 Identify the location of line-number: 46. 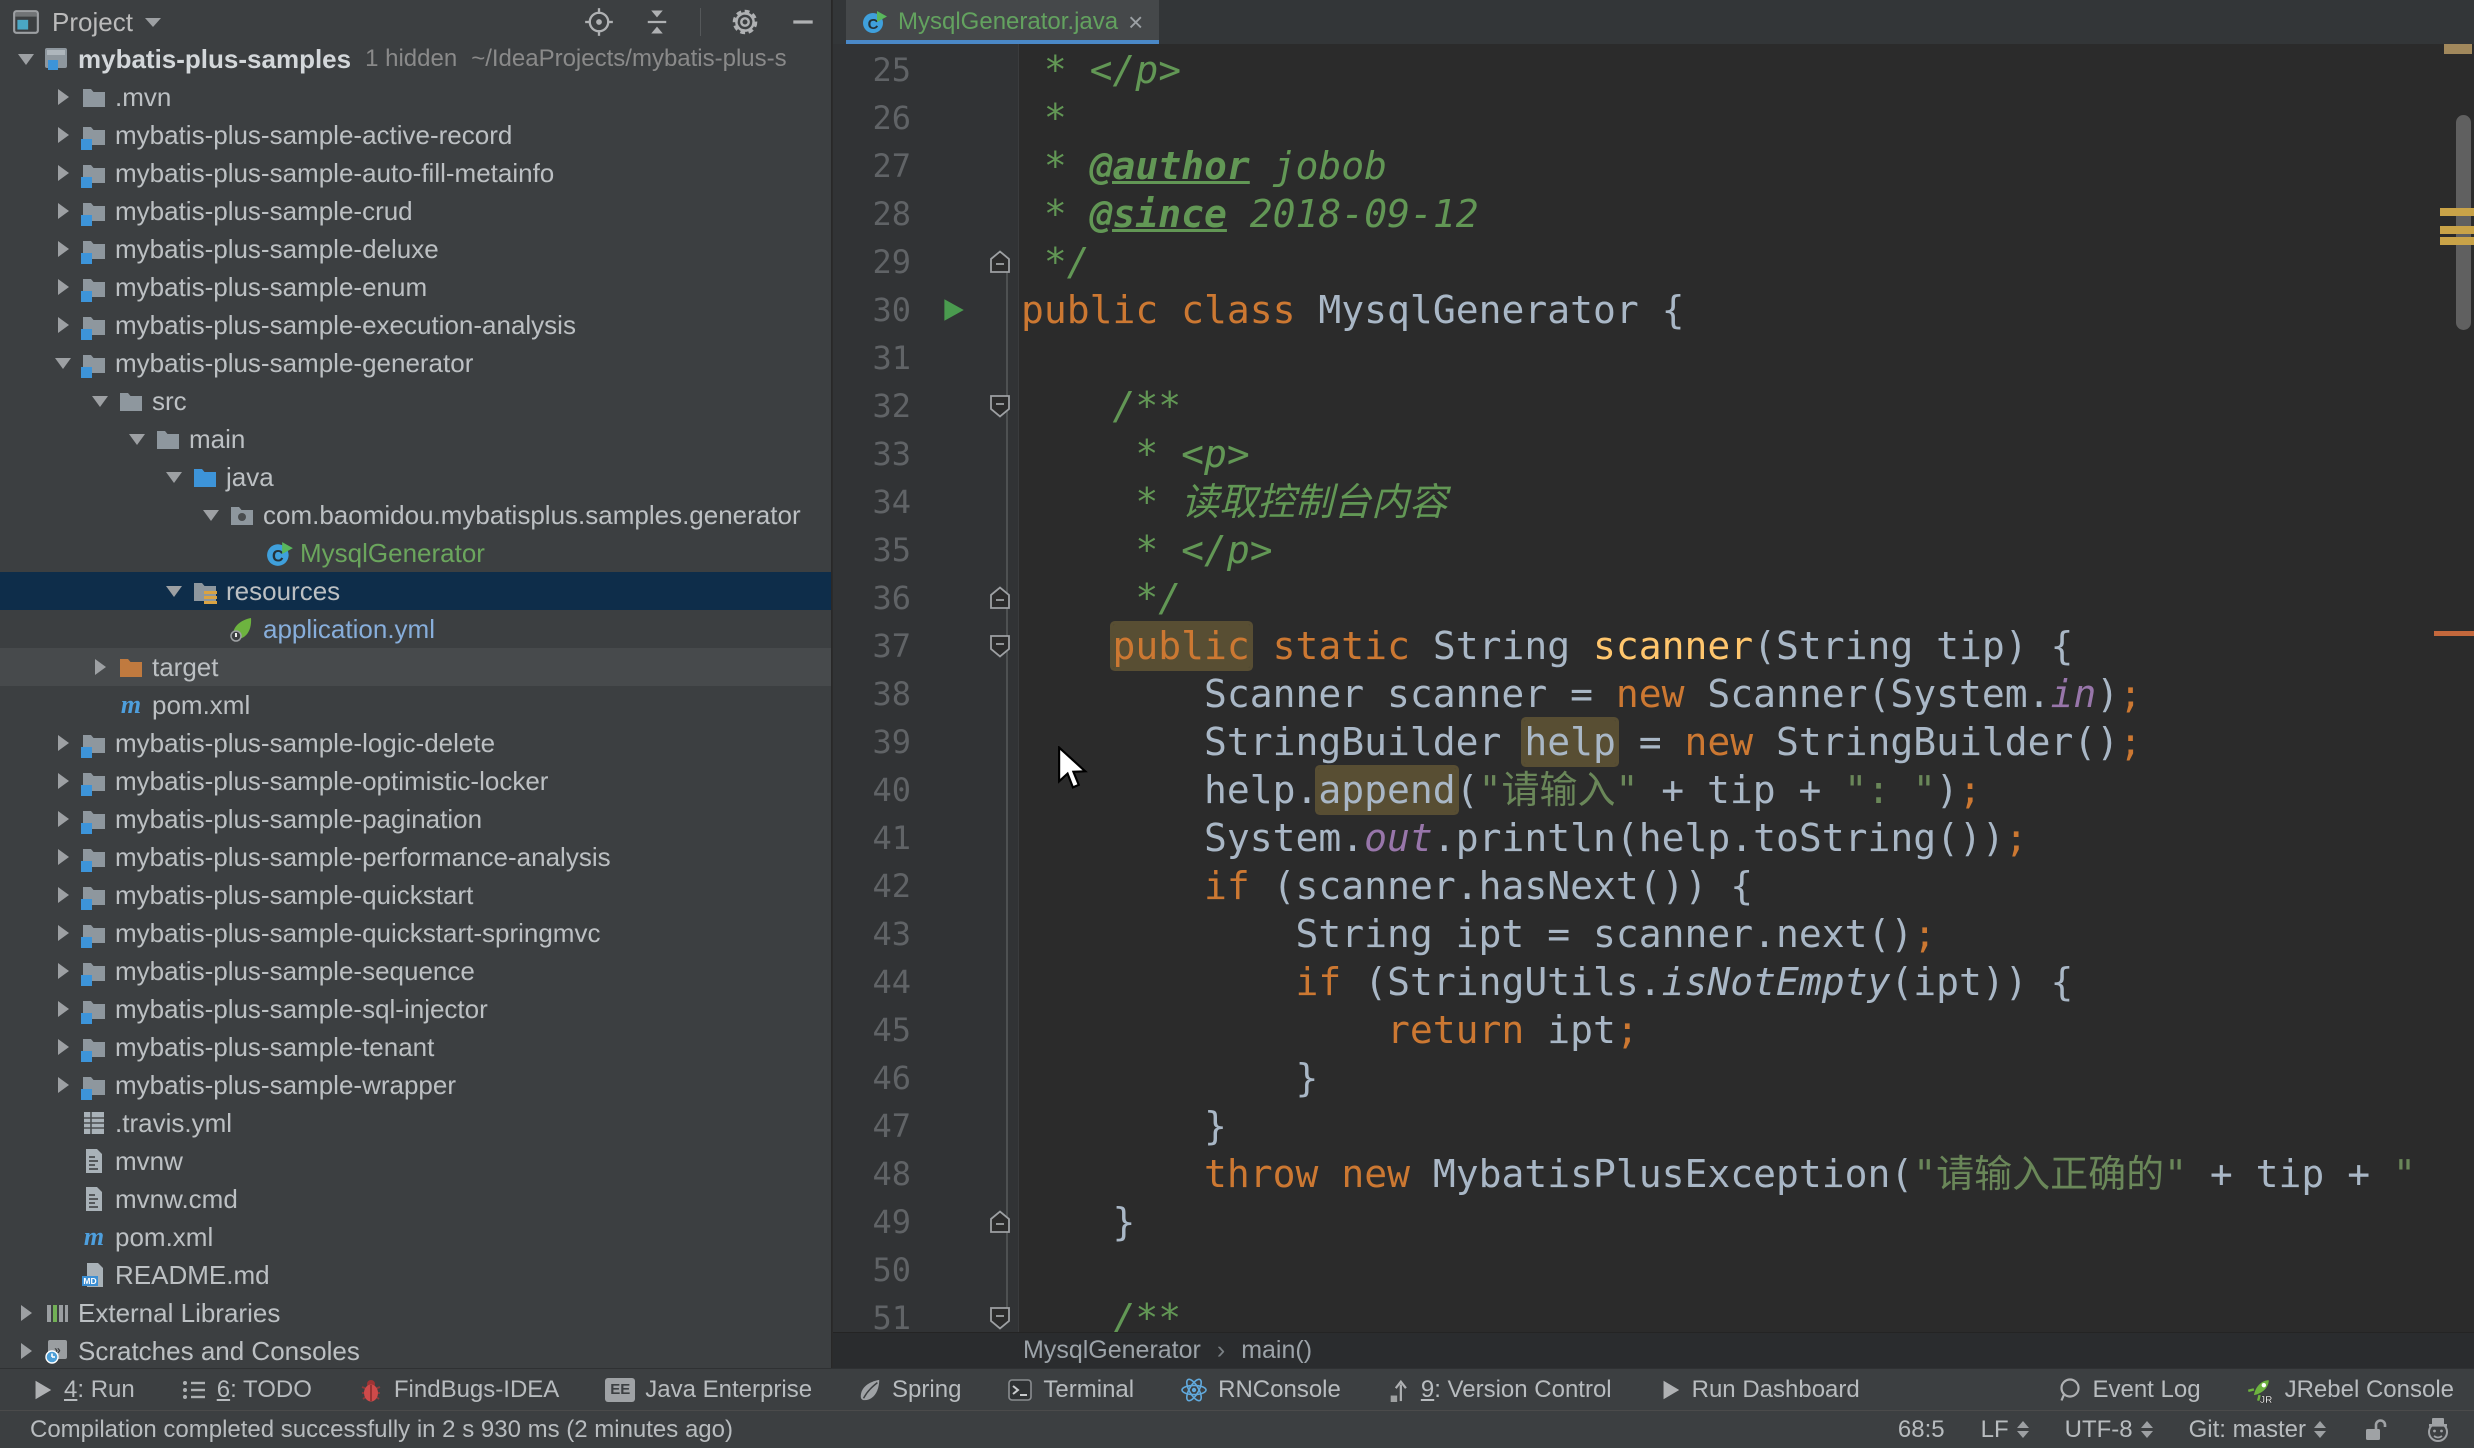
(872, 1078).